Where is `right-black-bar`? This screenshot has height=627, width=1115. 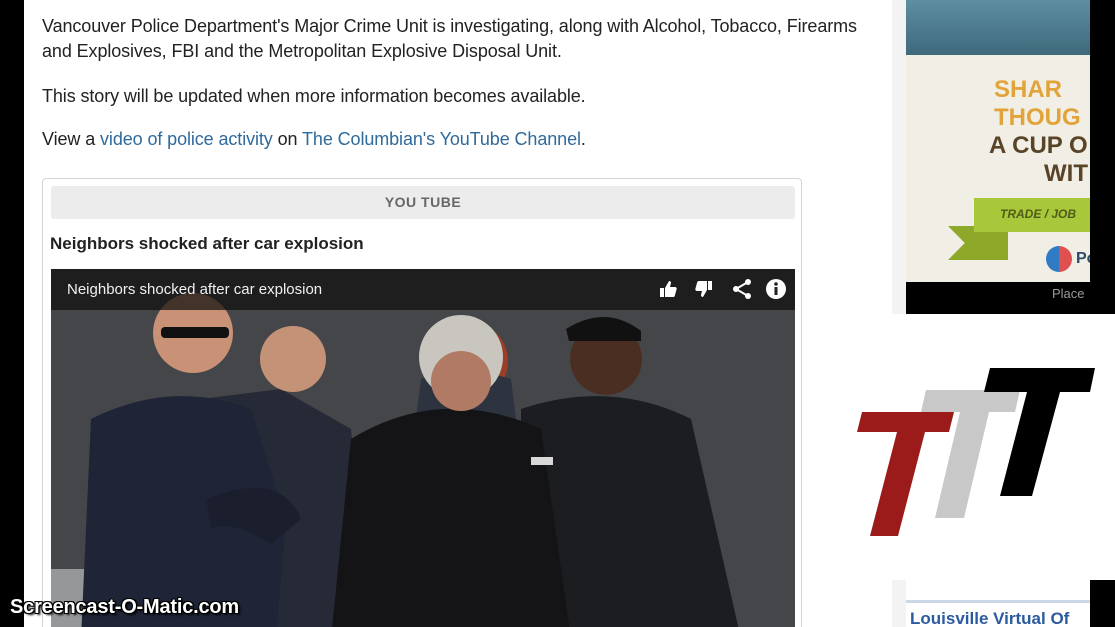 right-black-bar is located at coordinates (1102, 157).